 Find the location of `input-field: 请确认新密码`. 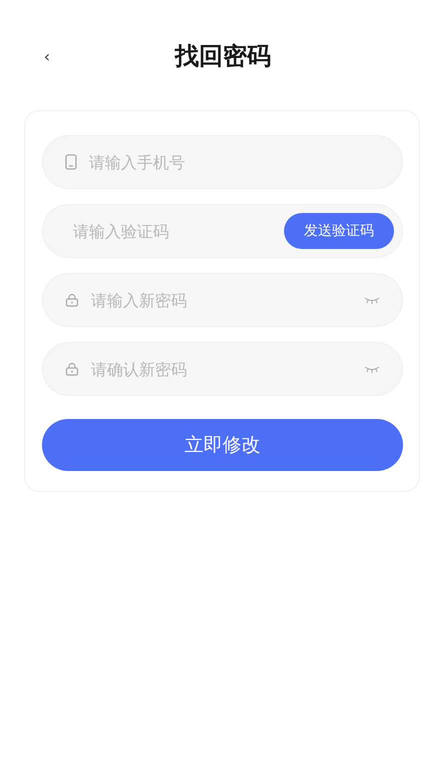

input-field: 请确认新密码 is located at coordinates (222, 369).